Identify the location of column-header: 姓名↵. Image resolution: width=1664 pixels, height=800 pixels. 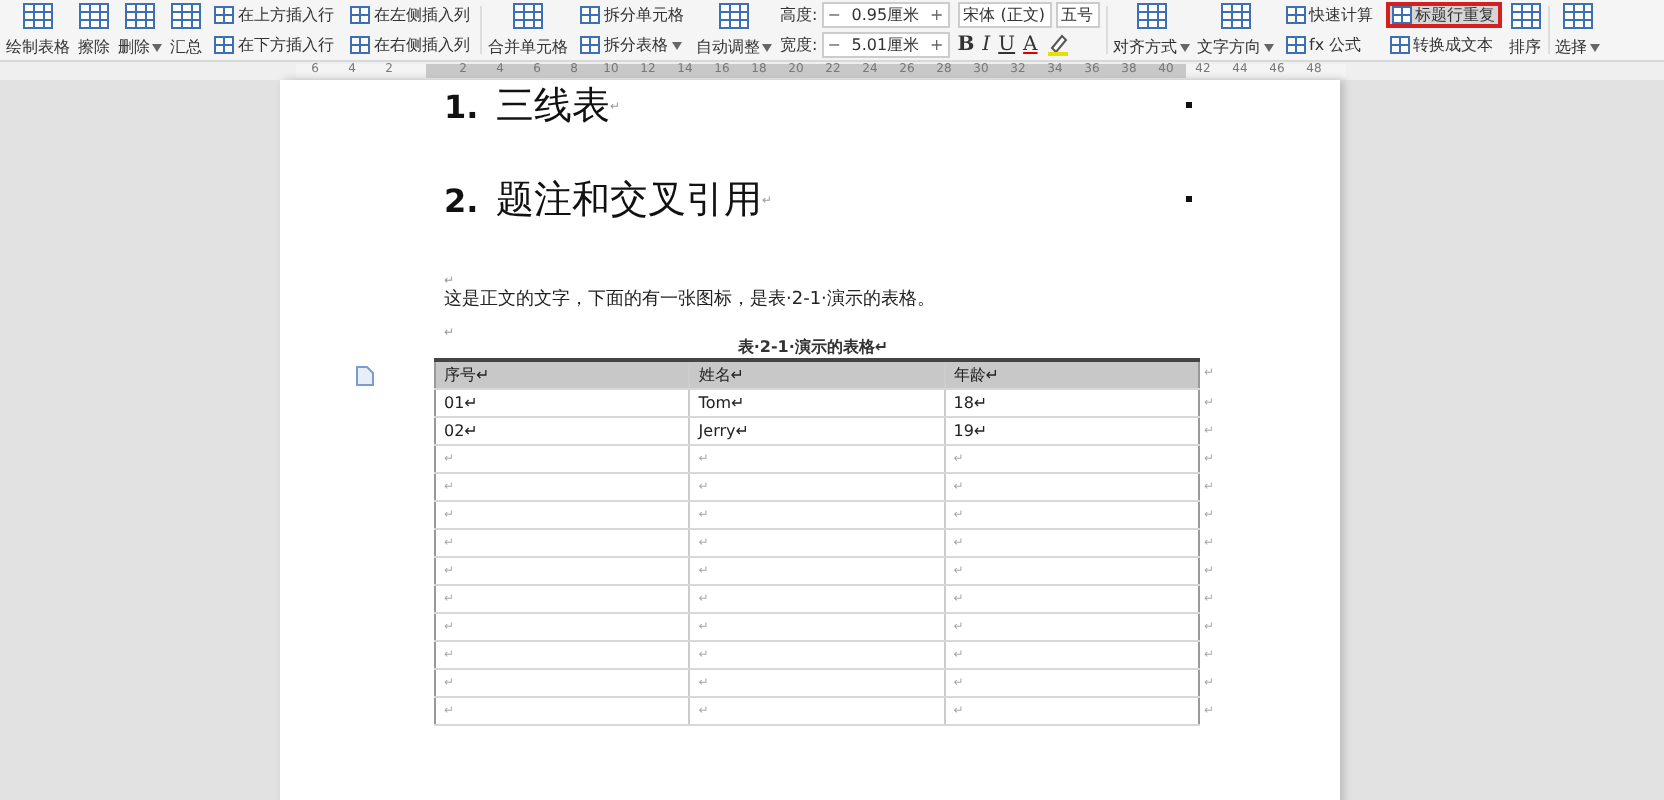
(817, 374).